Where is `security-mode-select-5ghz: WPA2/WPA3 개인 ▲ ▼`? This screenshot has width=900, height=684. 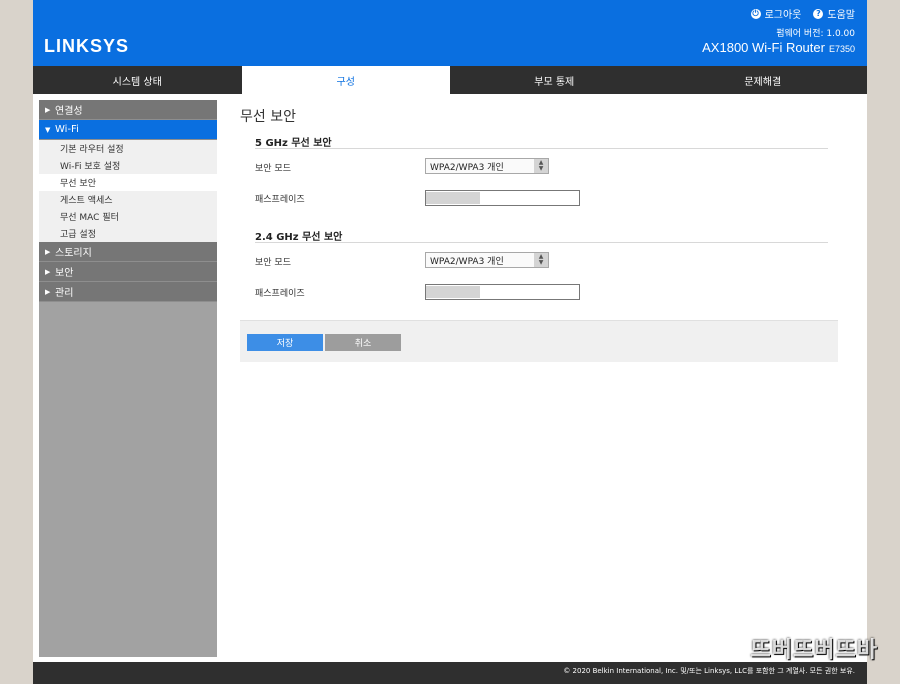 security-mode-select-5ghz: WPA2/WPA3 개인 ▲ ▼ is located at coordinates (487, 166).